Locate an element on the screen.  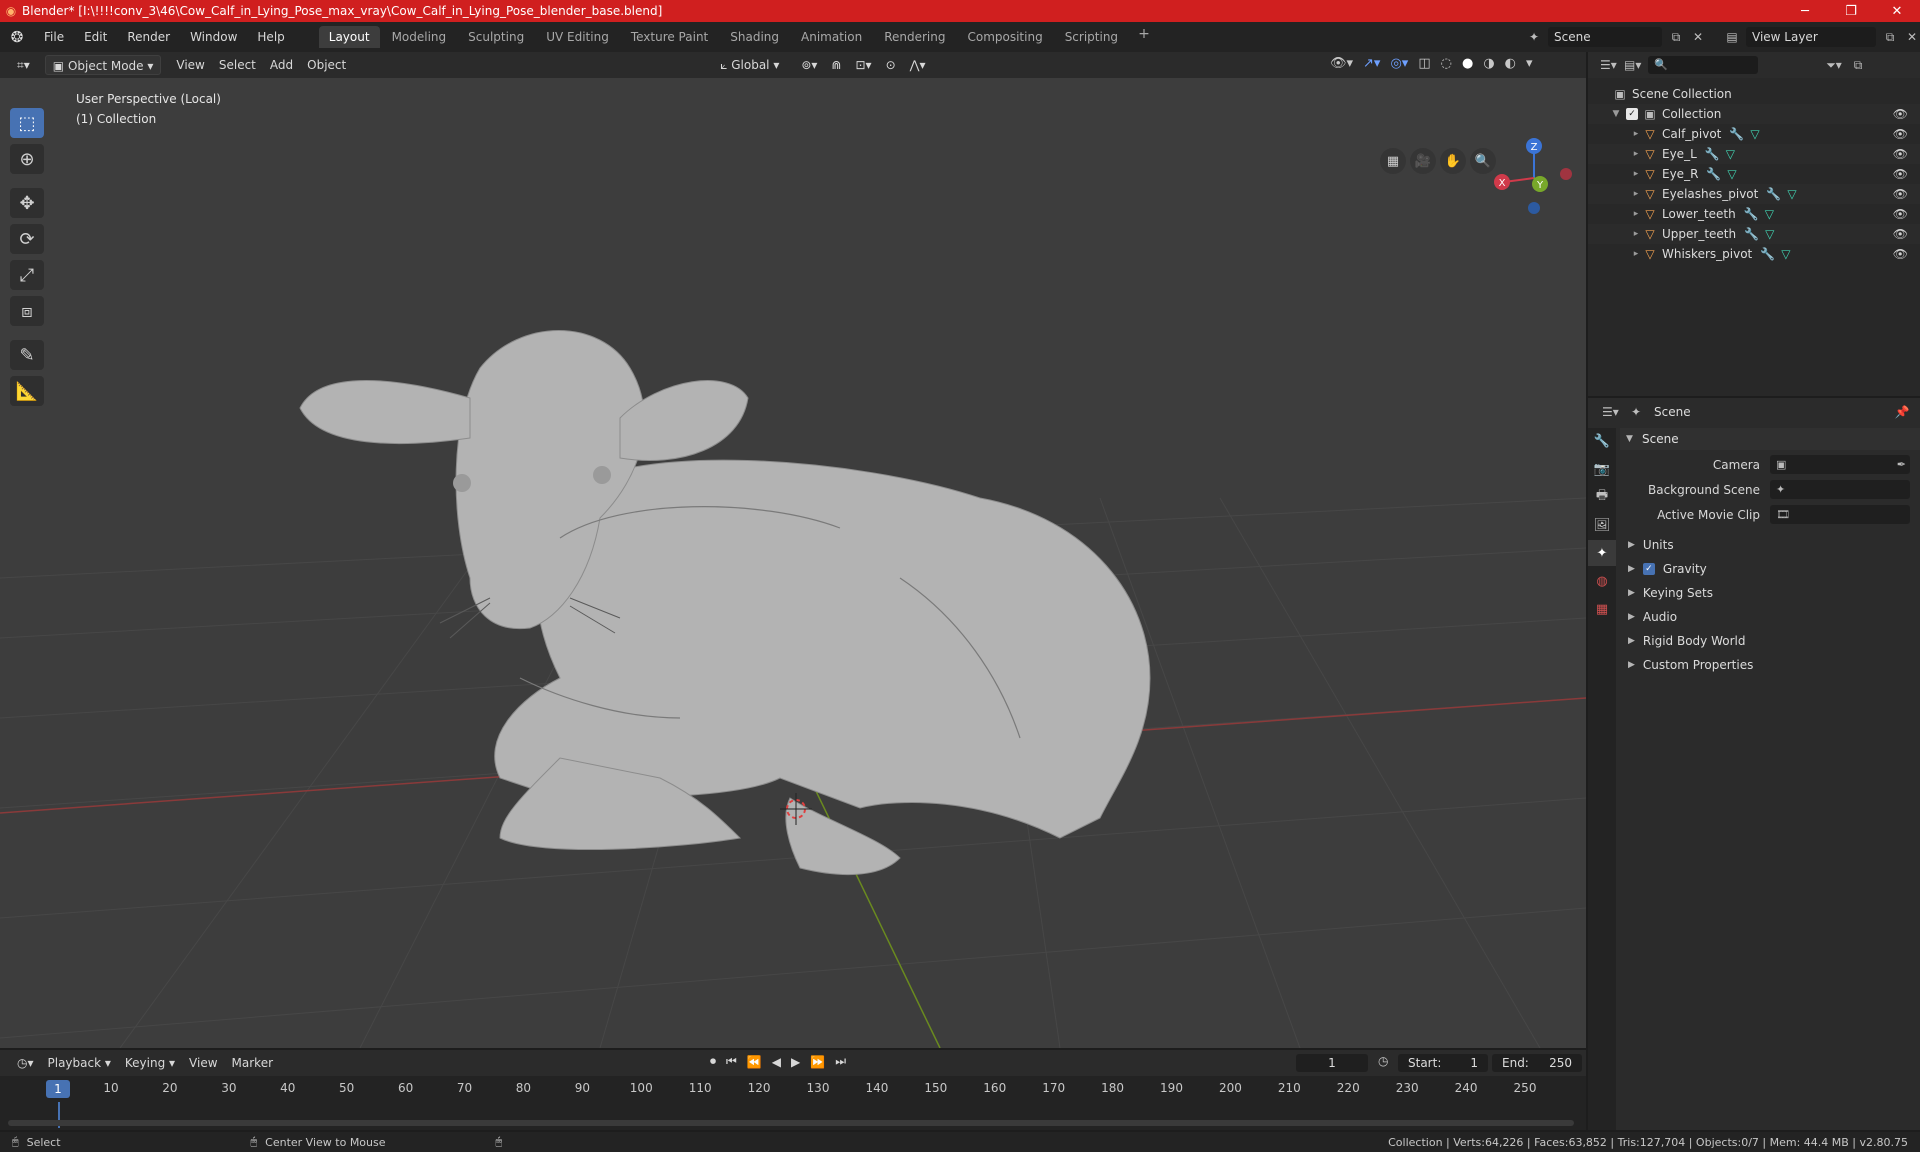
mode-dropdown: ▣ Object Mode ▾ is located at coordinates (103, 65).